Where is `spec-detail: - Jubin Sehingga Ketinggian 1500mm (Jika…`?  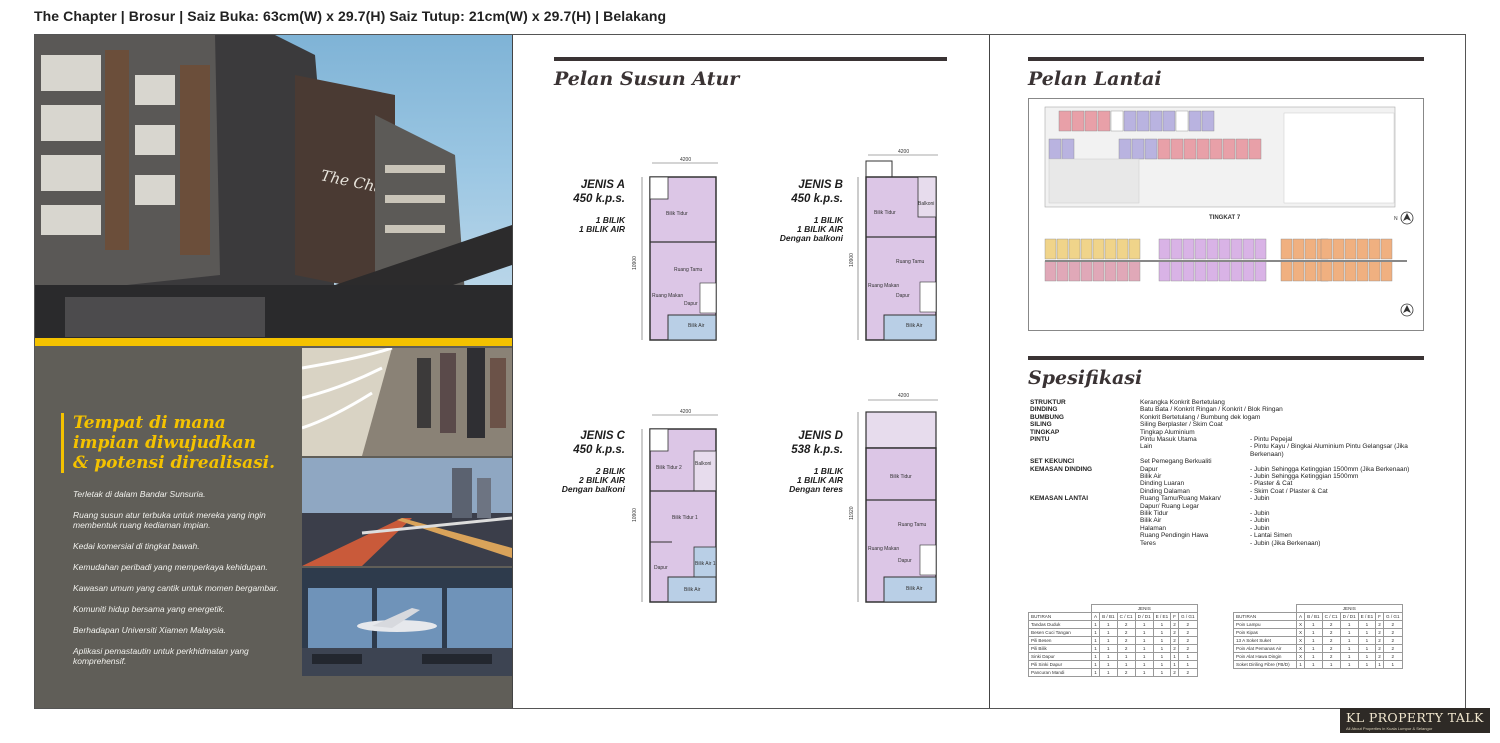
spec-detail: - Jubin Sehingga Ketinggian 1500mm (Jika… is located at coordinates (1330, 469).